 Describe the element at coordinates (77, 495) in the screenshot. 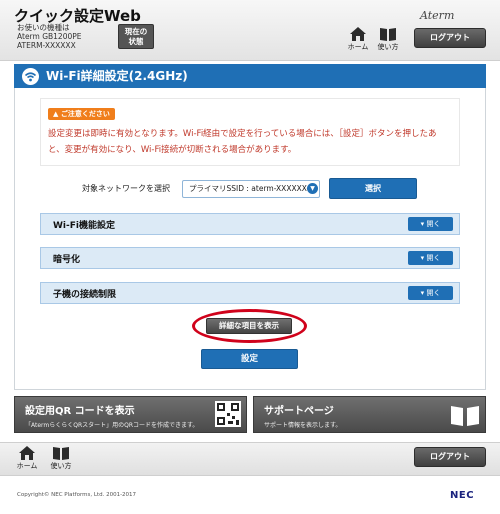

I see `copyright-text: Copyright© NEC Platforms, Ltd. 2001-2017` at that location.